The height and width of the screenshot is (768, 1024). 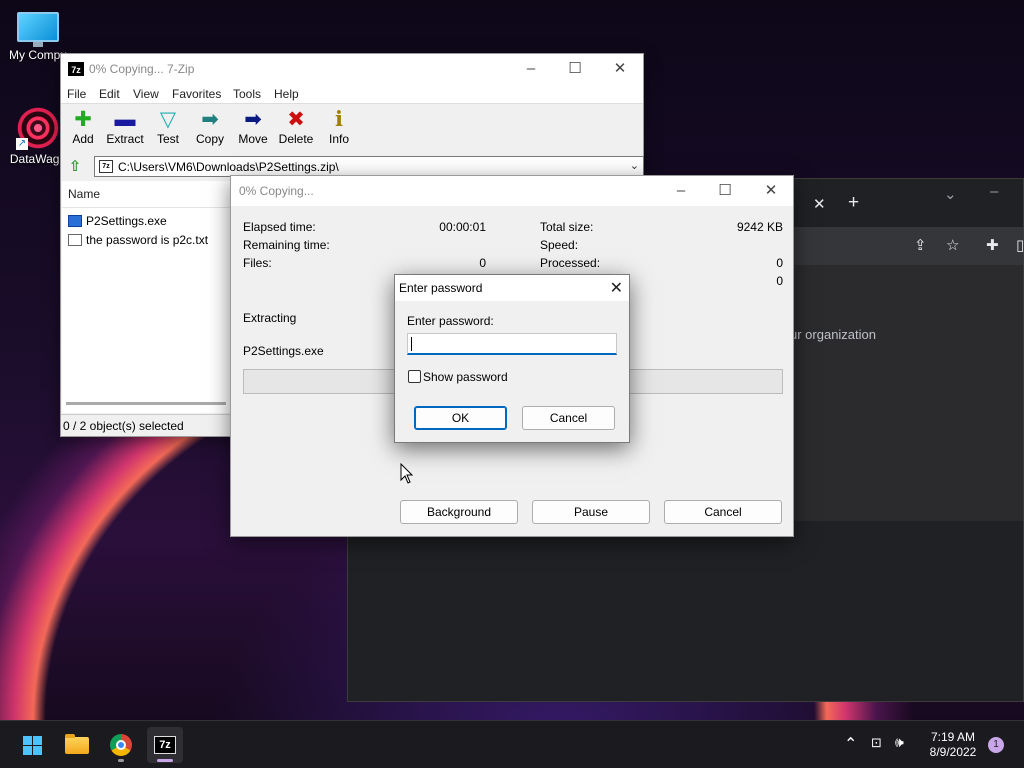 What do you see at coordinates (283, 351) in the screenshot?
I see `current-file-label: P2Settings.exe` at bounding box center [283, 351].